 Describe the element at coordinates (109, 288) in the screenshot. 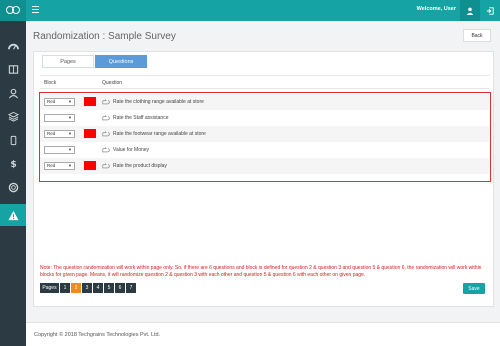

I see `page-link-5: 5` at that location.